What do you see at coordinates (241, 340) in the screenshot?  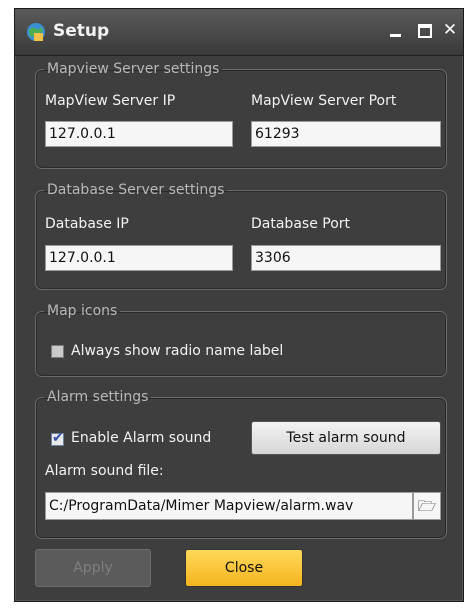 I see `map-icons-group: Map icons` at bounding box center [241, 340].